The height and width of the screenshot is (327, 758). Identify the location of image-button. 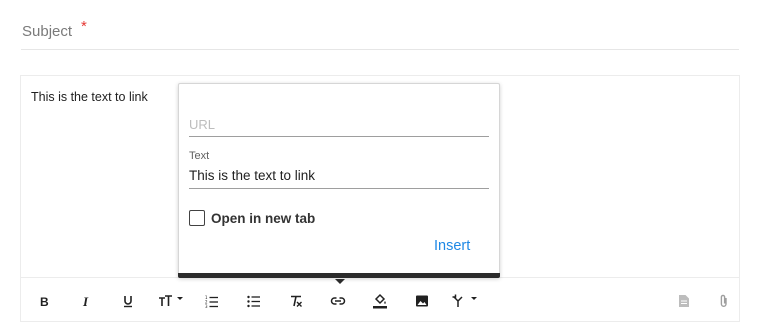
(422, 301).